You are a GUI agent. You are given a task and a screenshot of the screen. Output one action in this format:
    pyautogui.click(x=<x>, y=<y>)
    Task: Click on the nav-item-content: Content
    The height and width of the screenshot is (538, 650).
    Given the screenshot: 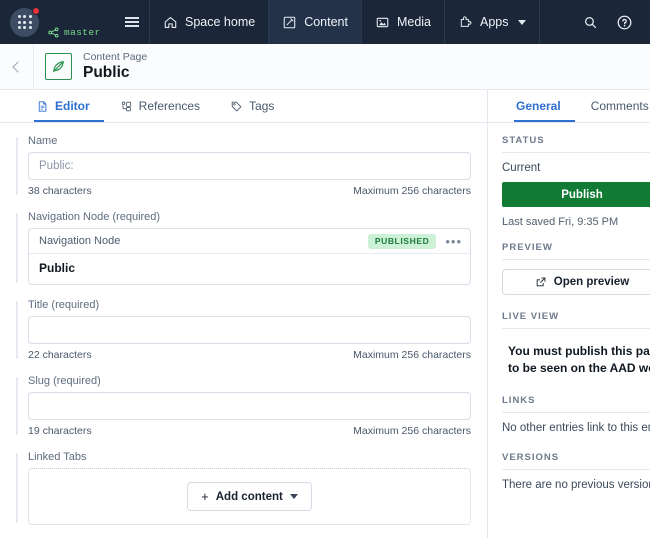 What is the action you would take?
    pyautogui.click(x=314, y=22)
    